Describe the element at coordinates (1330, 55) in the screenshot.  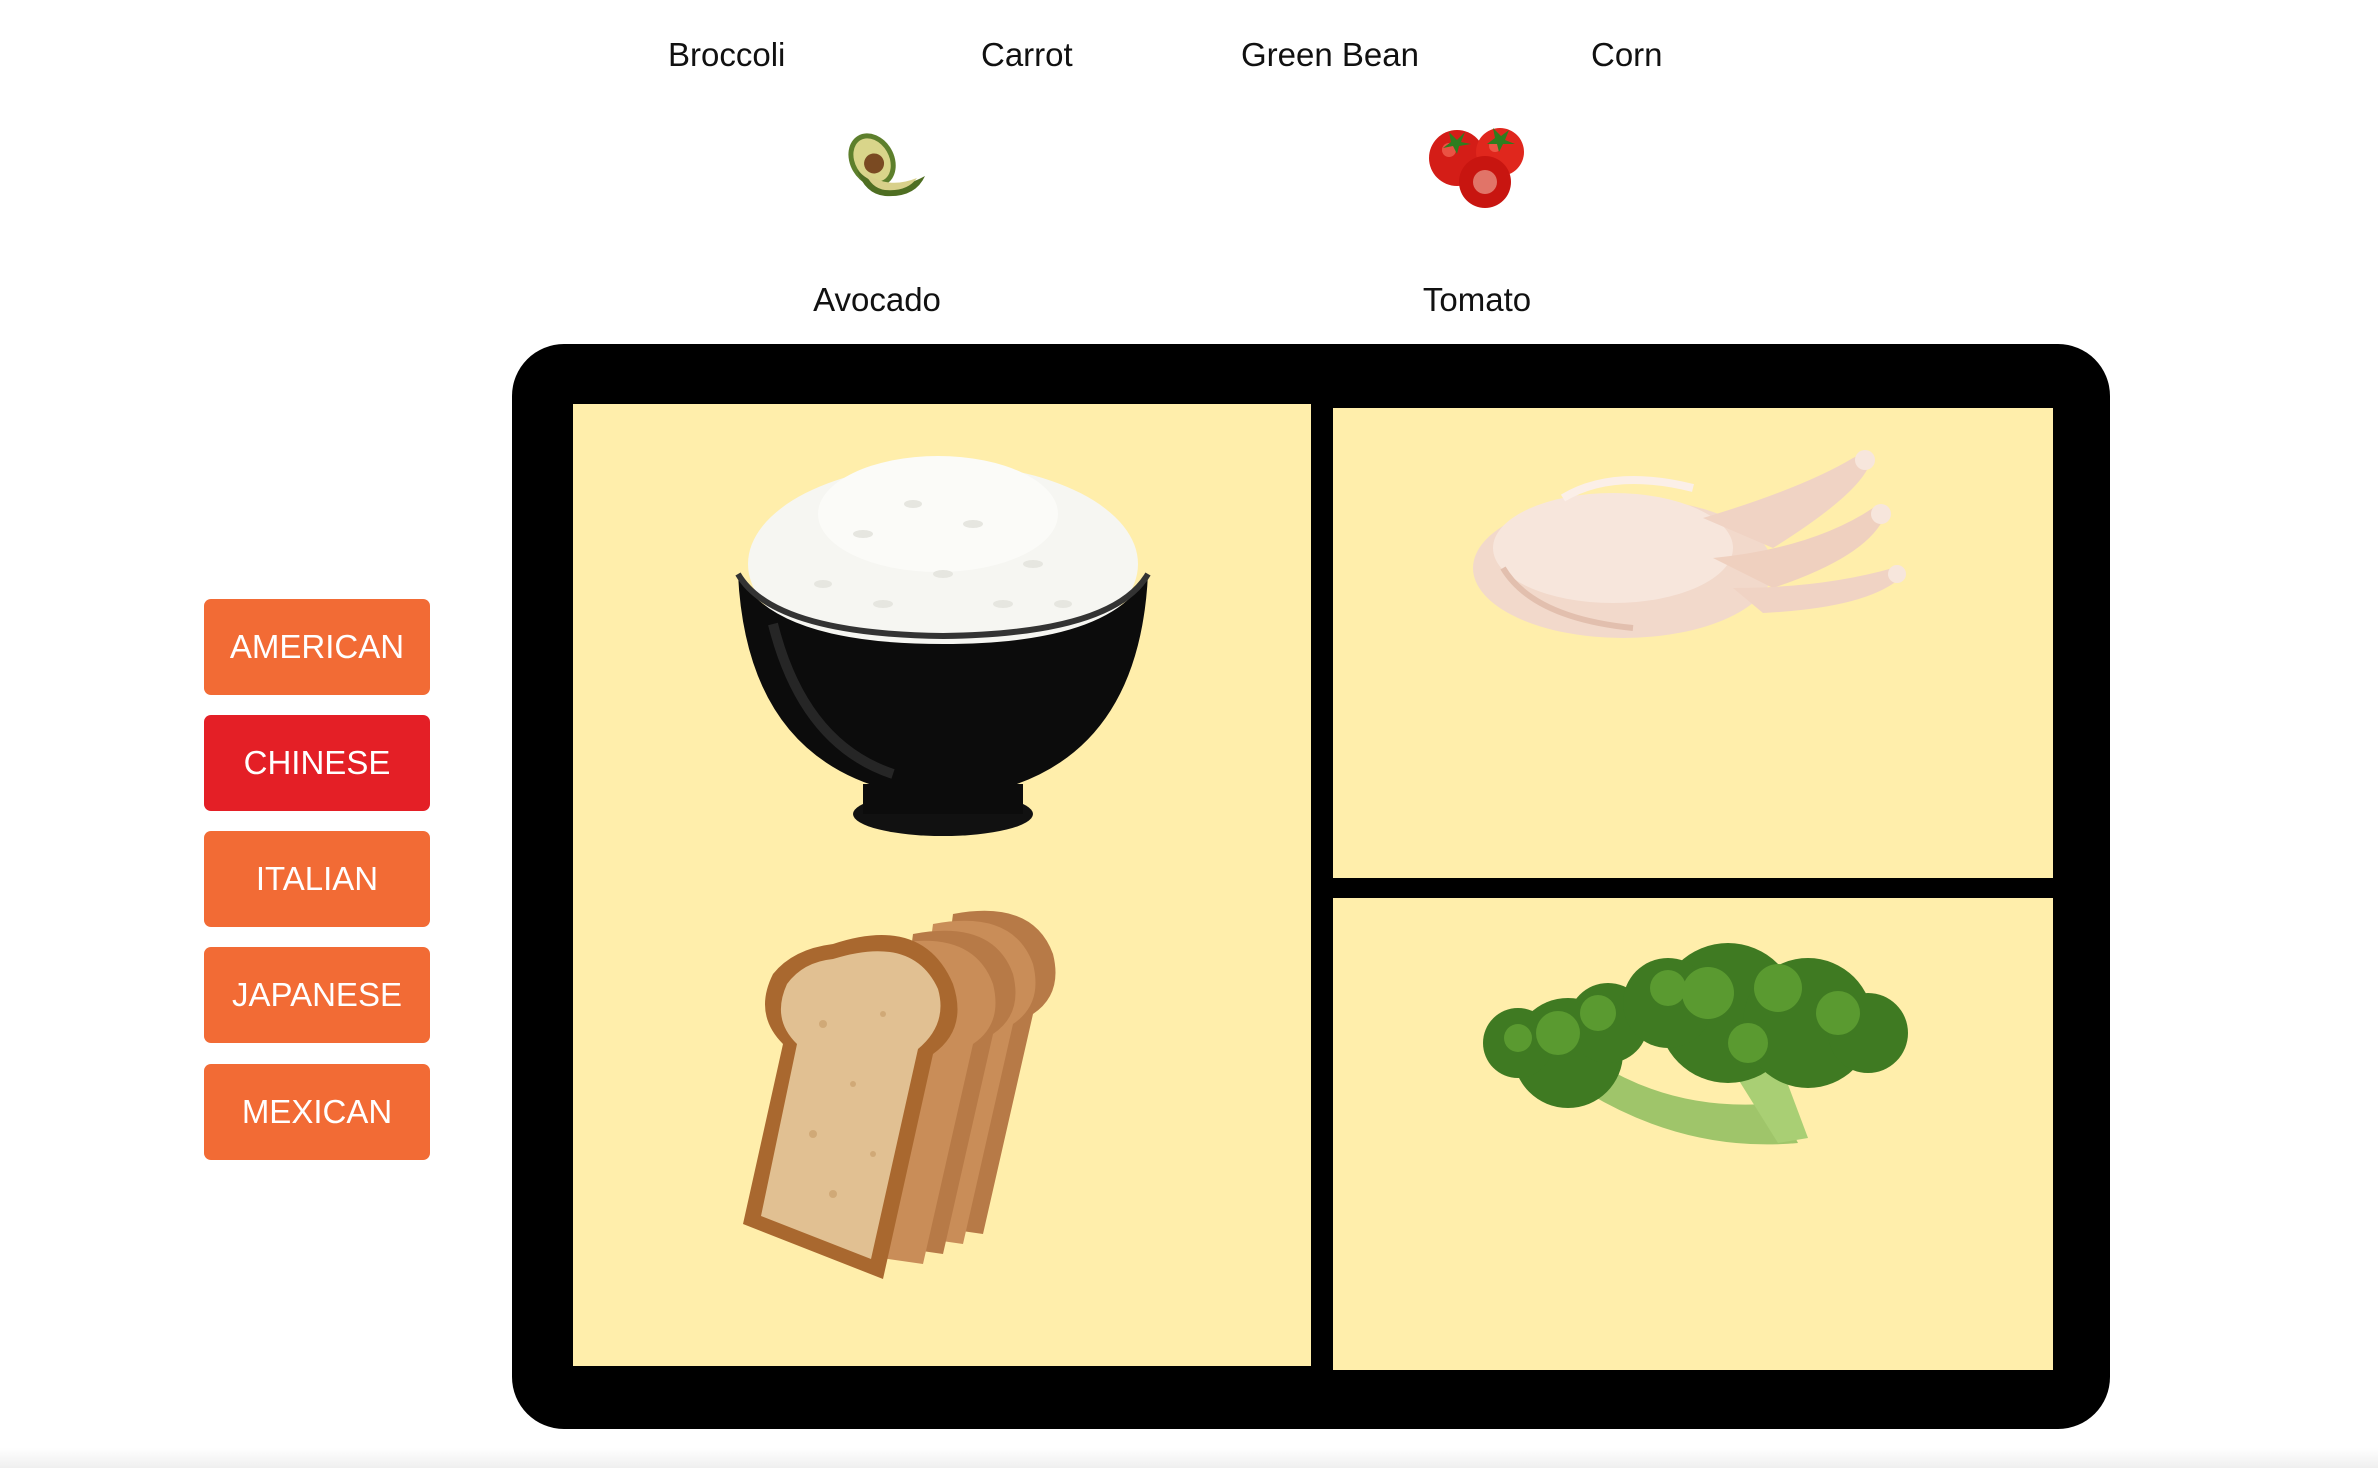
I see `vegetable-option-green-bean: Green Bean` at that location.